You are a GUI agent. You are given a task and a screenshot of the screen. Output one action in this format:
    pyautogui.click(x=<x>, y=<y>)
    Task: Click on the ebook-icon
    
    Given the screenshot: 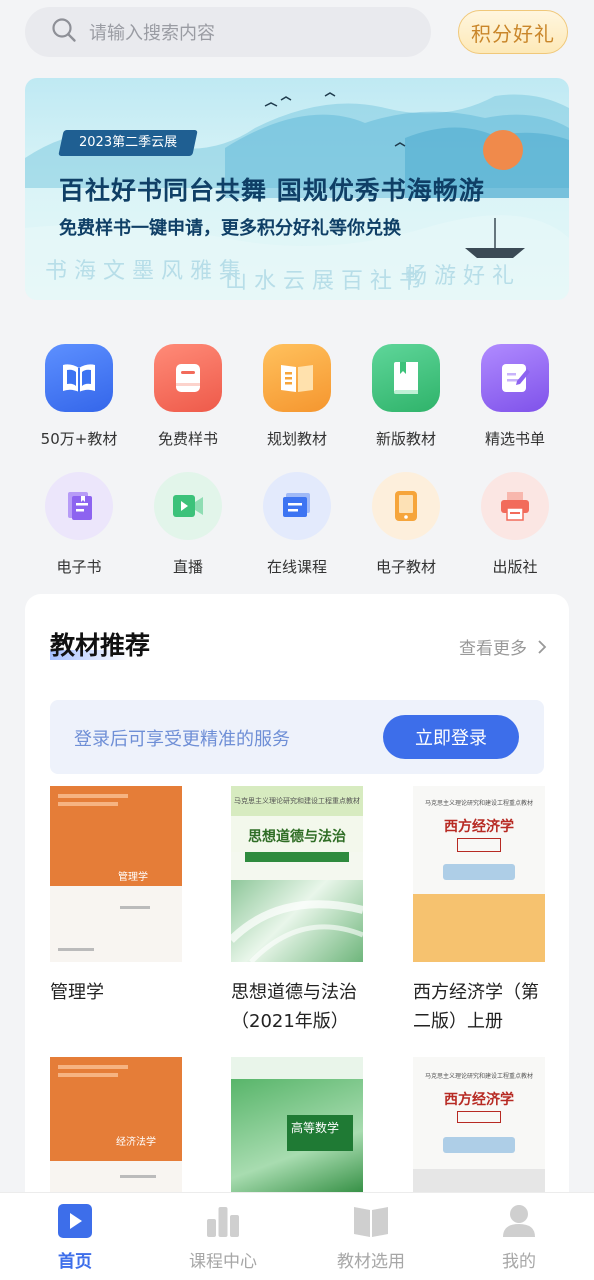 What is the action you would take?
    pyautogui.click(x=79, y=506)
    